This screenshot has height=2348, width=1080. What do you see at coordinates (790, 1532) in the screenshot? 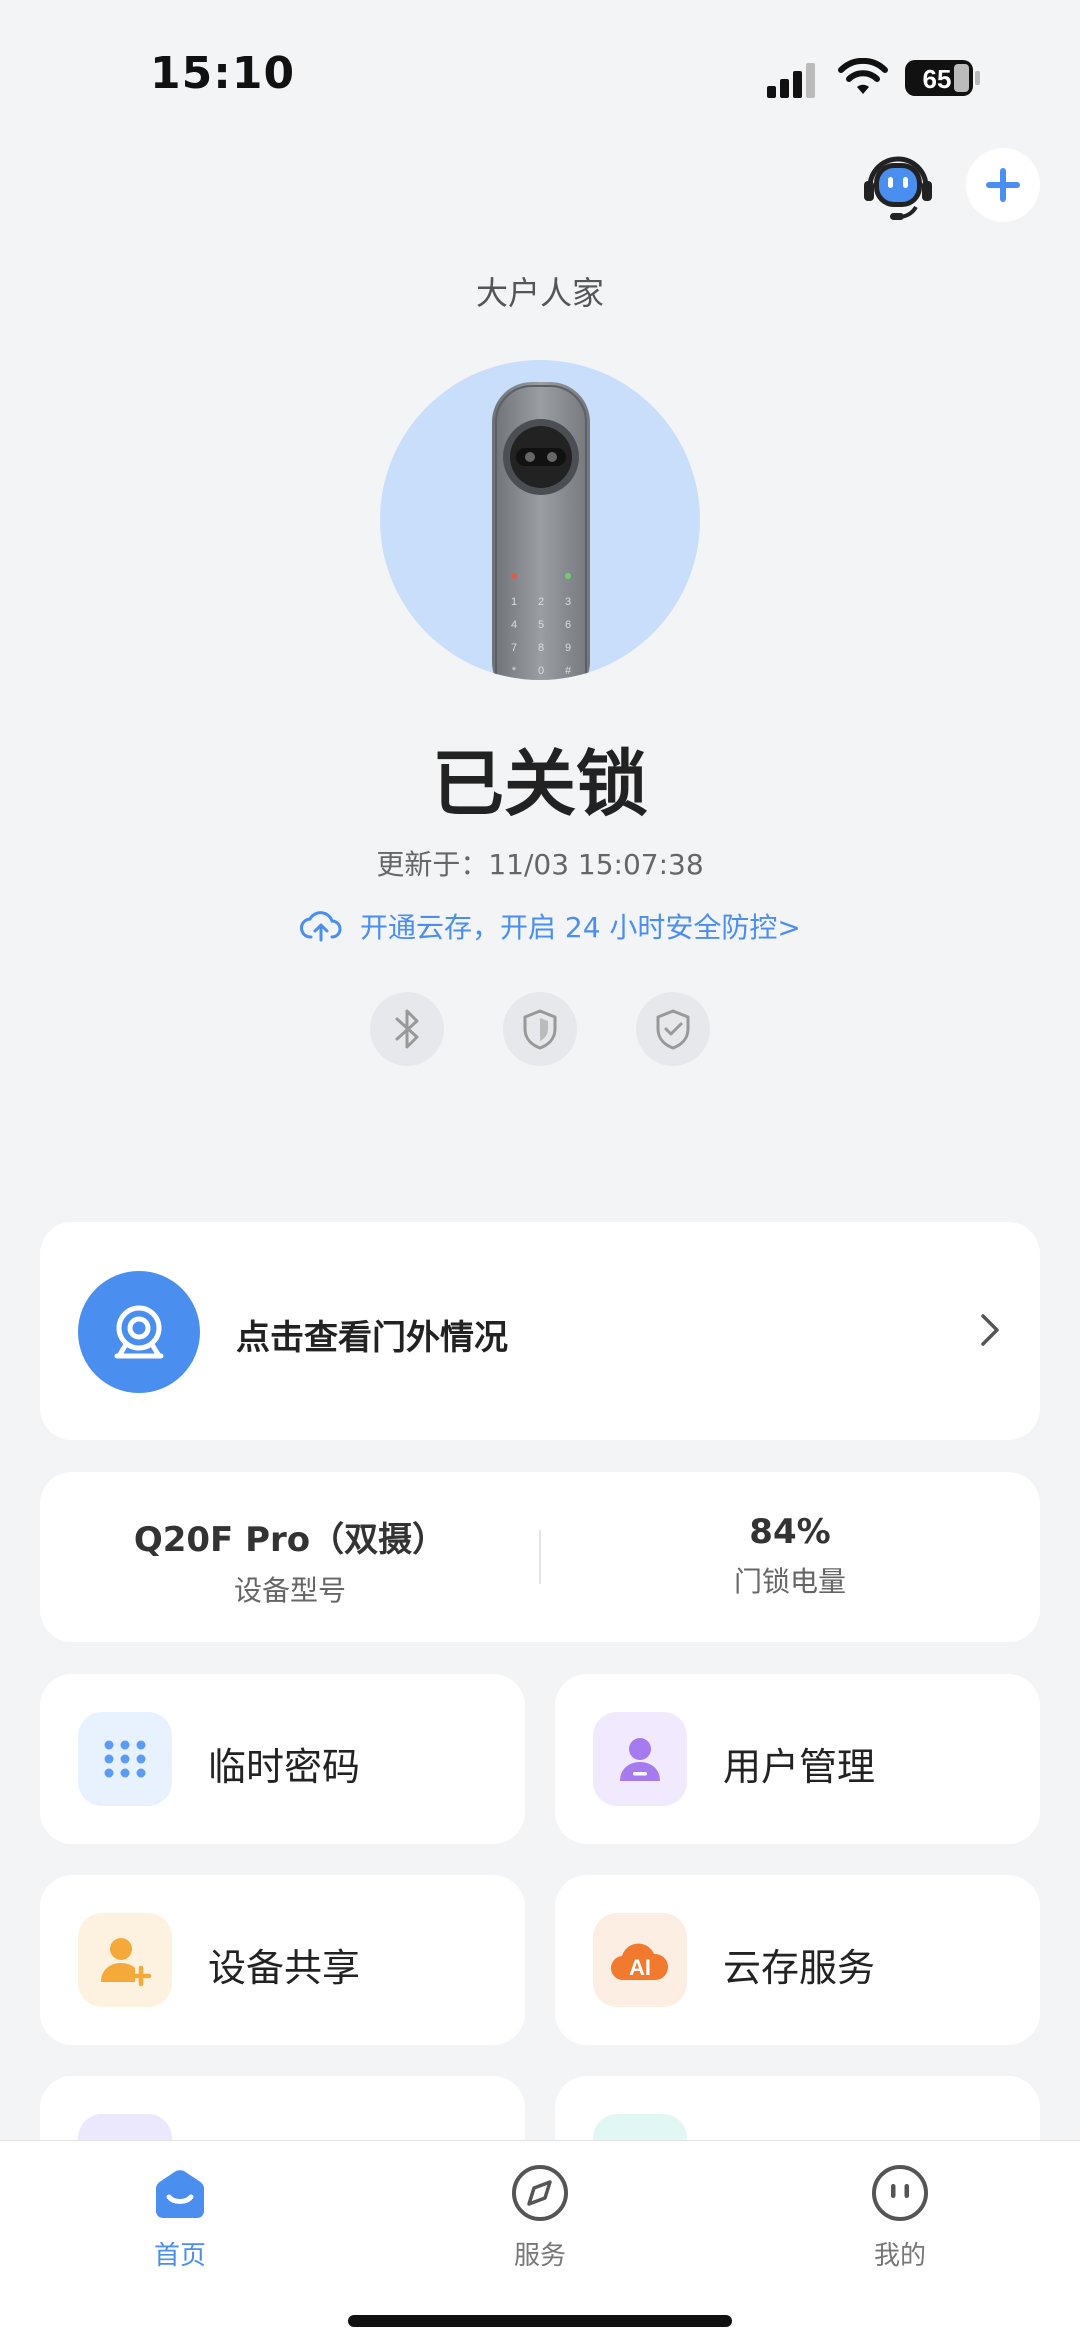
I see `lock-battery-value: 84%` at bounding box center [790, 1532].